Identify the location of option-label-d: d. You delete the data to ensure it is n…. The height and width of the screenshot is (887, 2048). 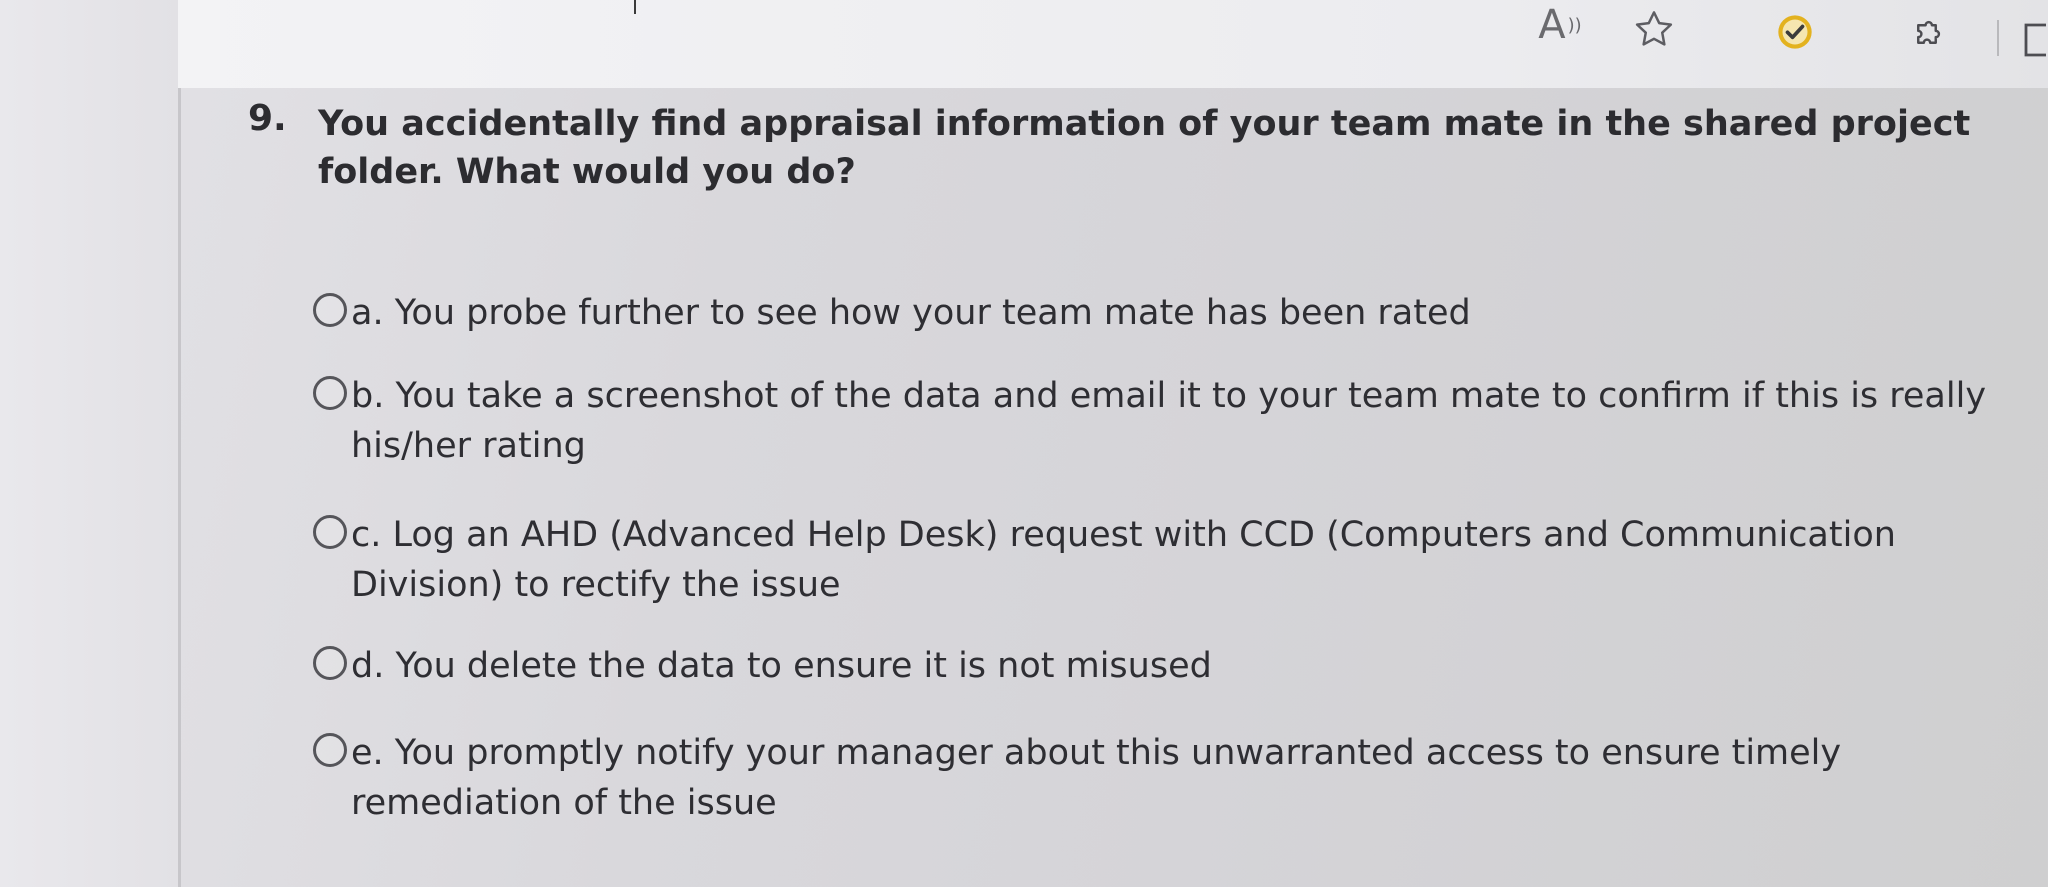
(781, 666).